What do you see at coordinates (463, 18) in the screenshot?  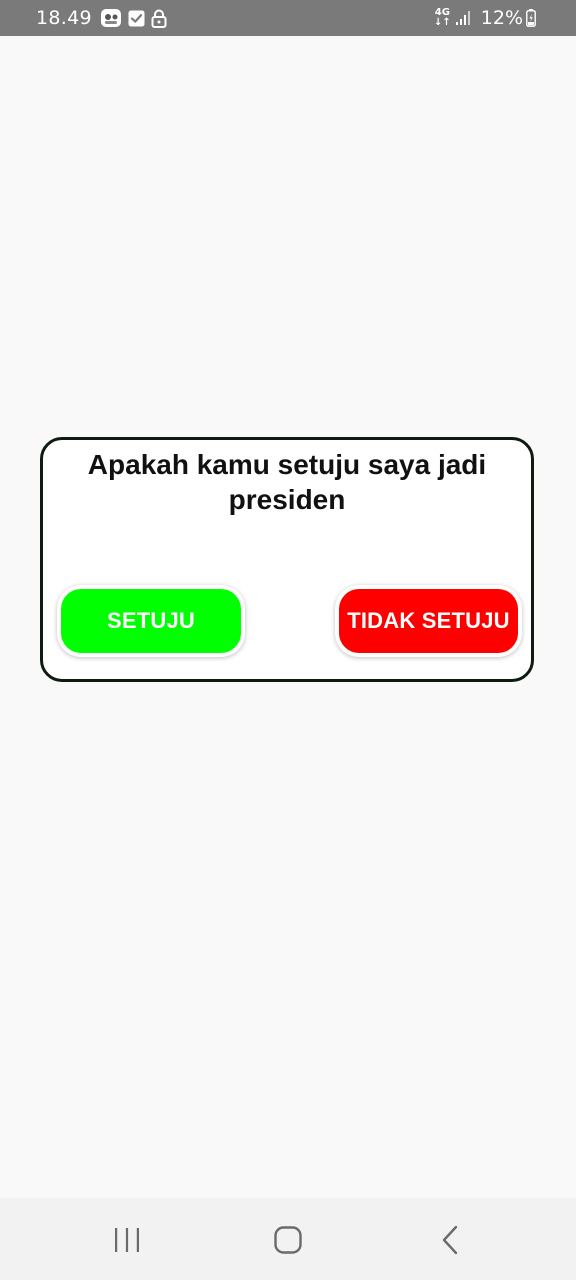 I see `signal-icon` at bounding box center [463, 18].